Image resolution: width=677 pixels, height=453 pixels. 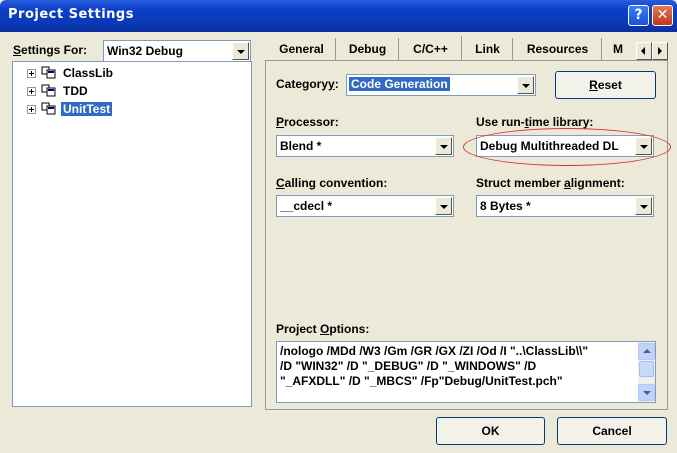 What do you see at coordinates (50, 50) in the screenshot?
I see `settings-for-label: Settings For:` at bounding box center [50, 50].